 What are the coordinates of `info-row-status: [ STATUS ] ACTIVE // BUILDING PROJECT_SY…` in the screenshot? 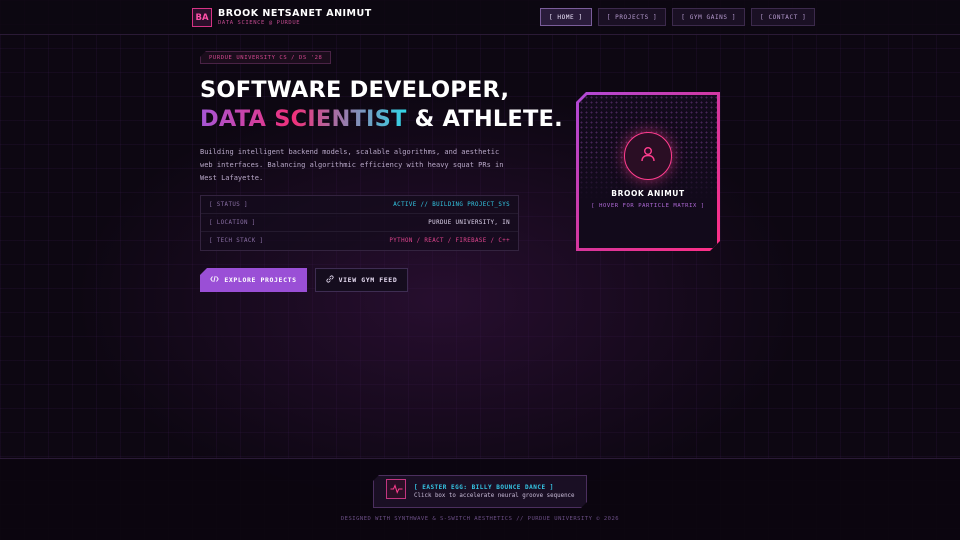 It's located at (359, 205).